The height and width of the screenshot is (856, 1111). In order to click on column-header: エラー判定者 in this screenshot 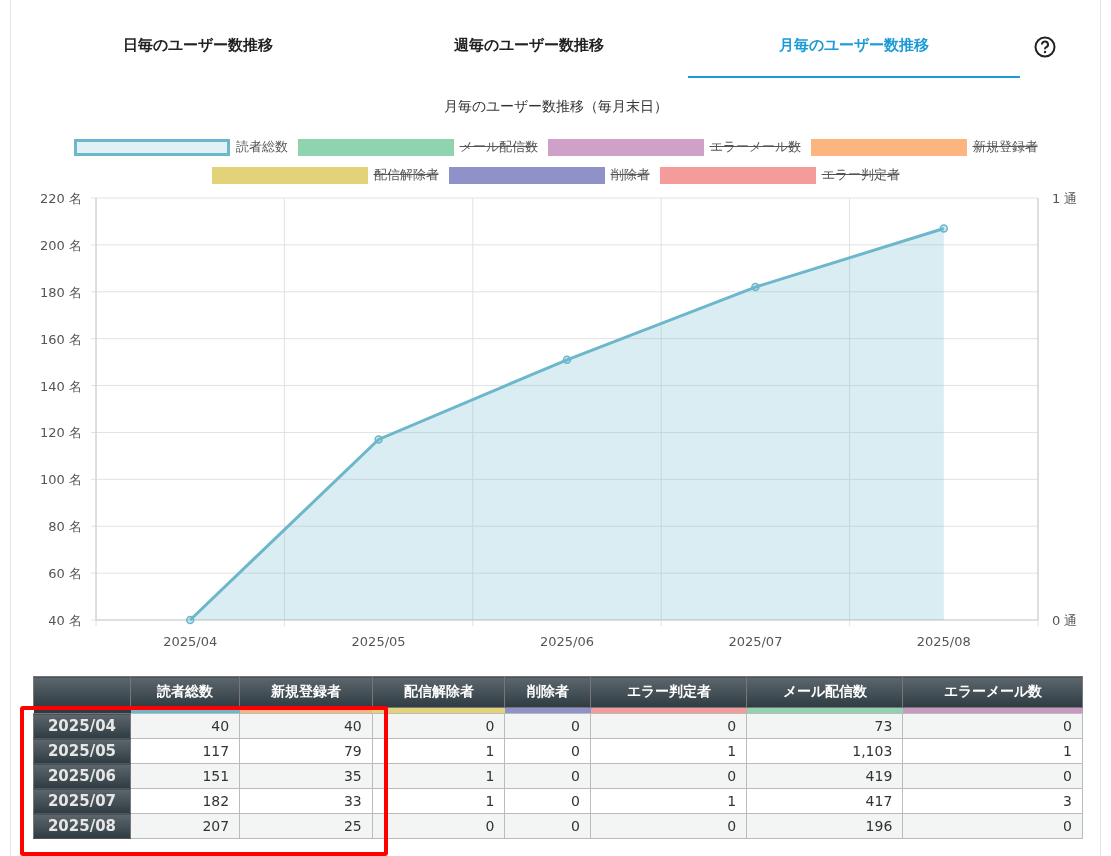, I will do `click(668, 692)`.